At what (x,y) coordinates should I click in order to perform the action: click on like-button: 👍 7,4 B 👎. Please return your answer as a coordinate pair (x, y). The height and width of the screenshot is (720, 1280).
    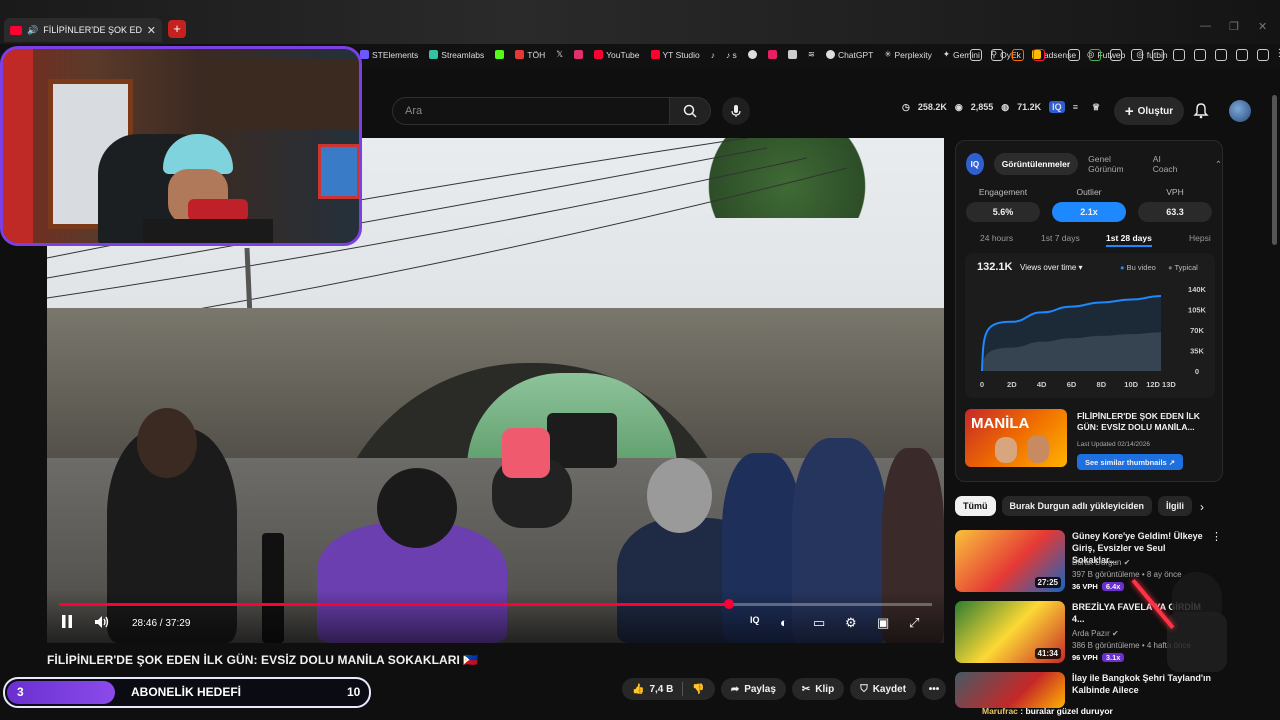
    Looking at the image, I should click on (668, 689).